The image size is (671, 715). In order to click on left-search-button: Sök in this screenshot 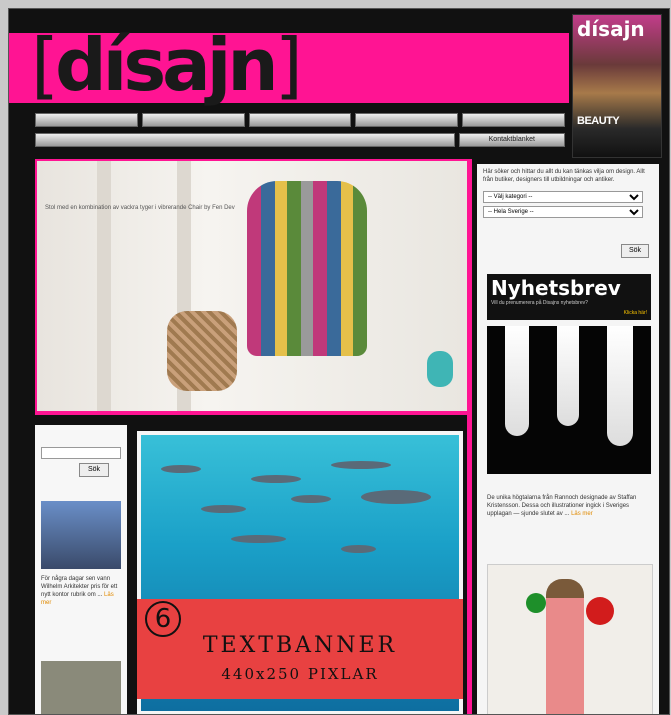, I will do `click(94, 470)`.